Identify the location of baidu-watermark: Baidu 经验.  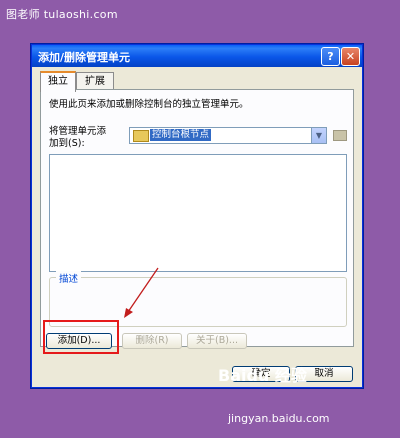
(262, 375).